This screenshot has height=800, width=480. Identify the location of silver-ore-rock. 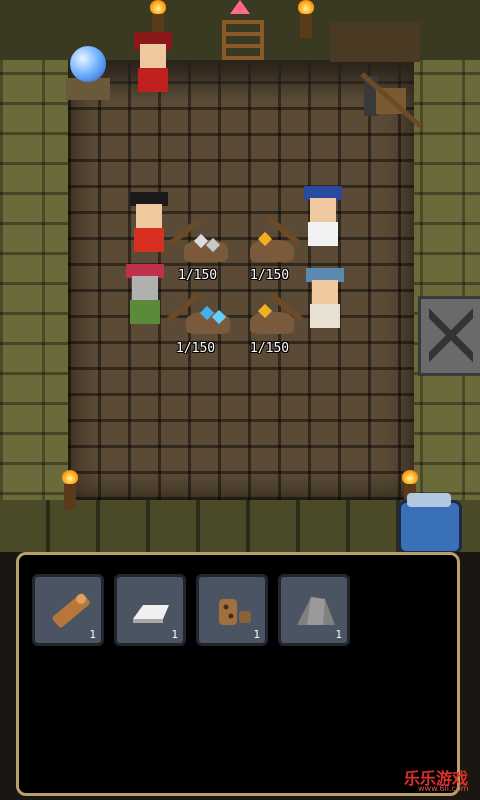
(206, 247).